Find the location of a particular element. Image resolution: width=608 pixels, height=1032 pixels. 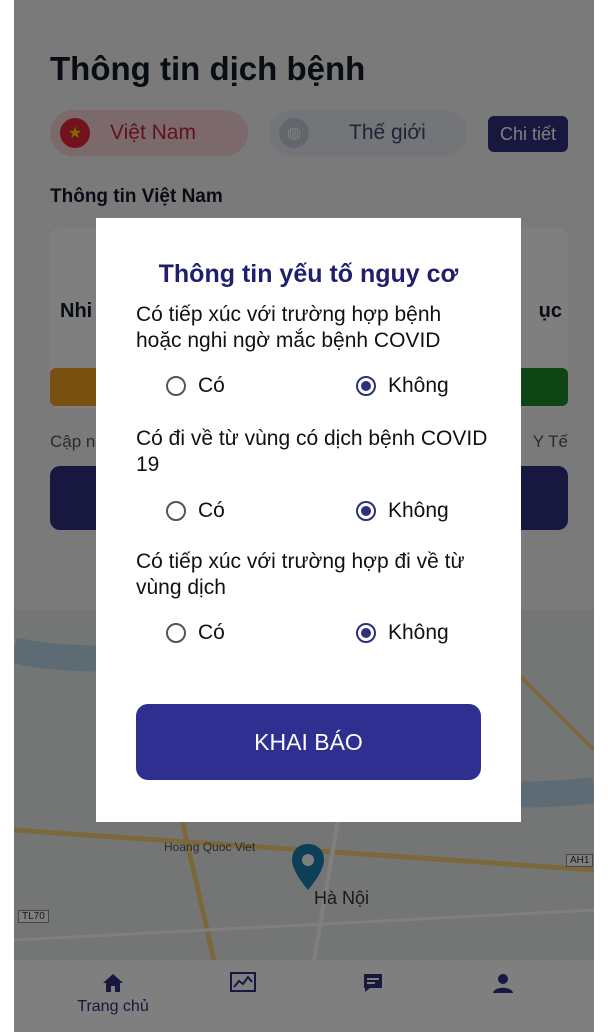

question-2-no-radio: Không is located at coordinates (402, 511).